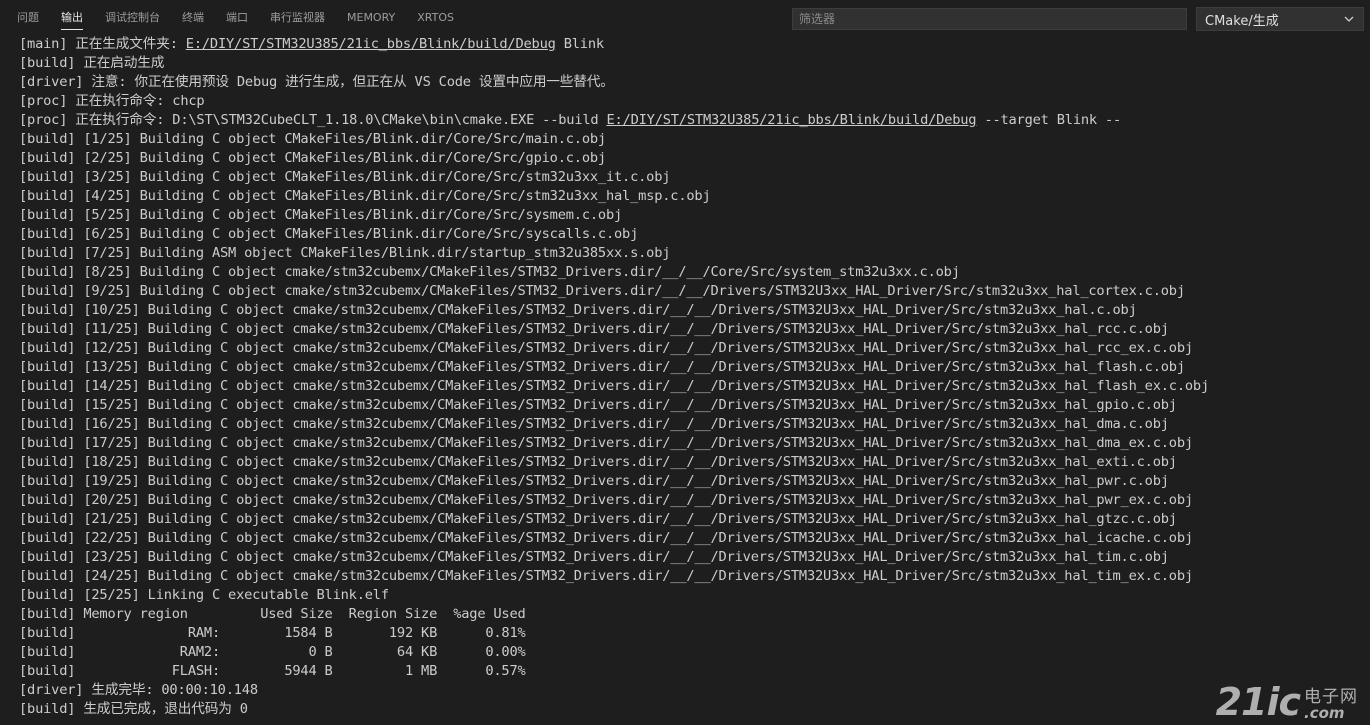 Image resolution: width=1370 pixels, height=725 pixels. Describe the element at coordinates (297, 18) in the screenshot. I see `tab-5: 串行监视器` at that location.